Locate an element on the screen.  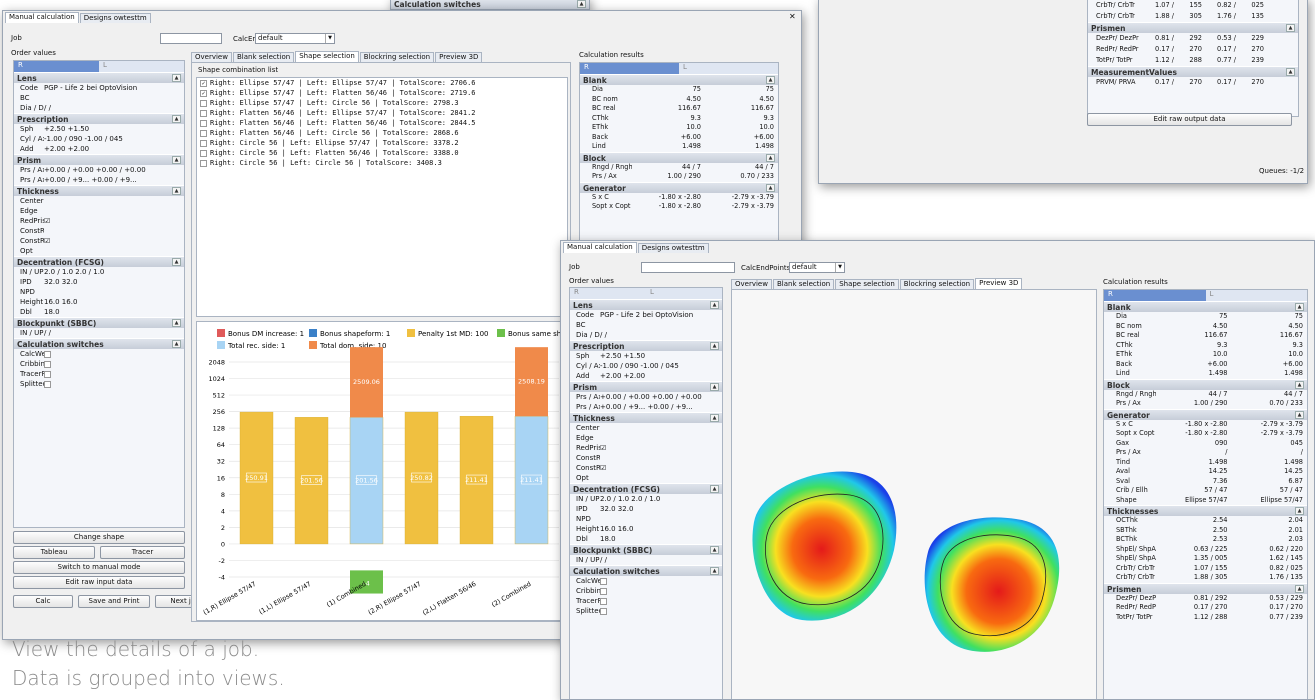
tracer-button: Tracer is located at coordinates (142, 552).